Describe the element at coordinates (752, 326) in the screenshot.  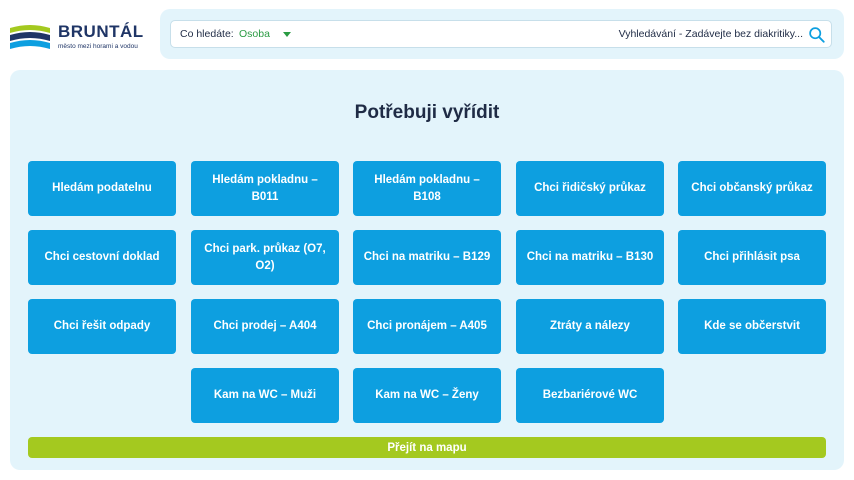
I see `tile-obcerstveni: Kde se občerstvit` at that location.